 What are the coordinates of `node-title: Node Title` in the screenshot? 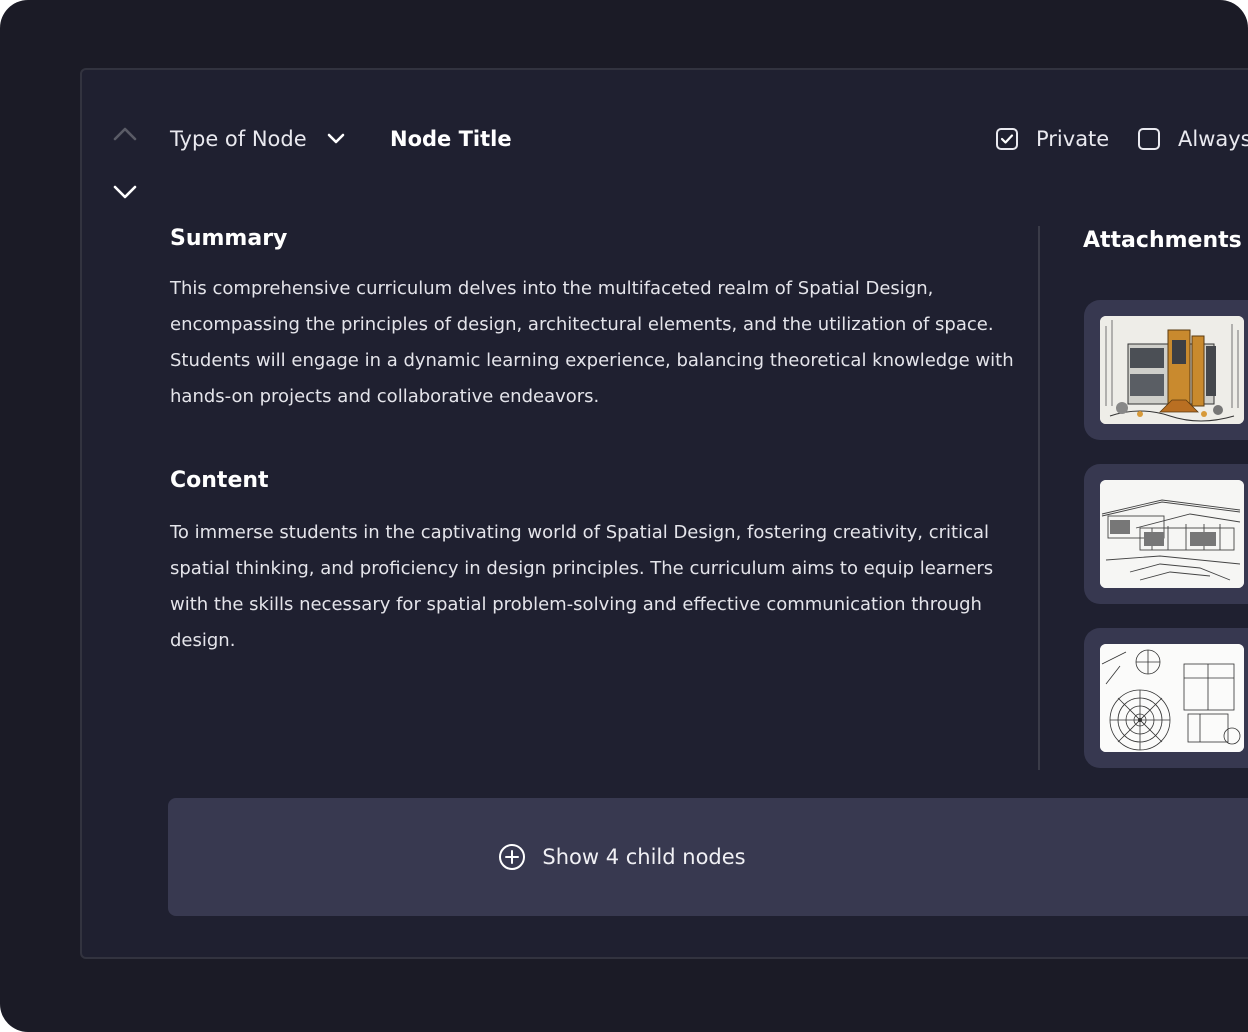 It's located at (451, 139).